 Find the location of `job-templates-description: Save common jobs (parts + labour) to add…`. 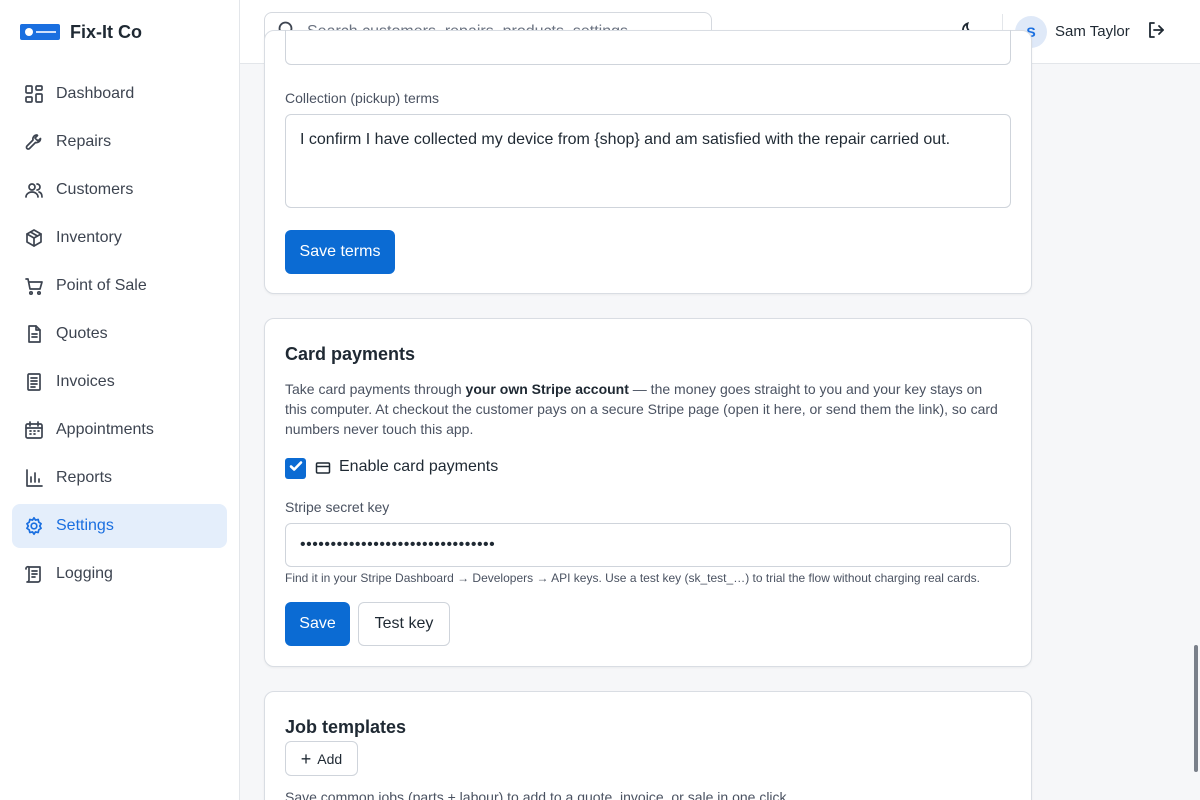

job-templates-description: Save common jobs (parts + labour) to add… is located at coordinates (538, 794).